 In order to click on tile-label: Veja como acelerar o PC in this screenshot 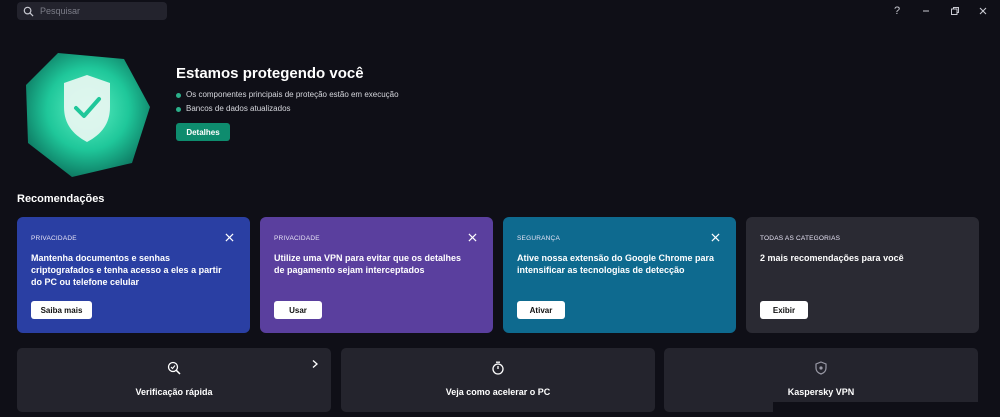, I will do `click(498, 392)`.